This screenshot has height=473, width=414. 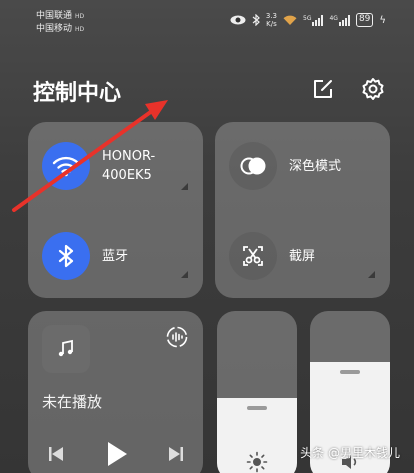 What do you see at coordinates (350, 453) in the screenshot?
I see `watermark: 头条 @男里木钱儿` at bounding box center [350, 453].